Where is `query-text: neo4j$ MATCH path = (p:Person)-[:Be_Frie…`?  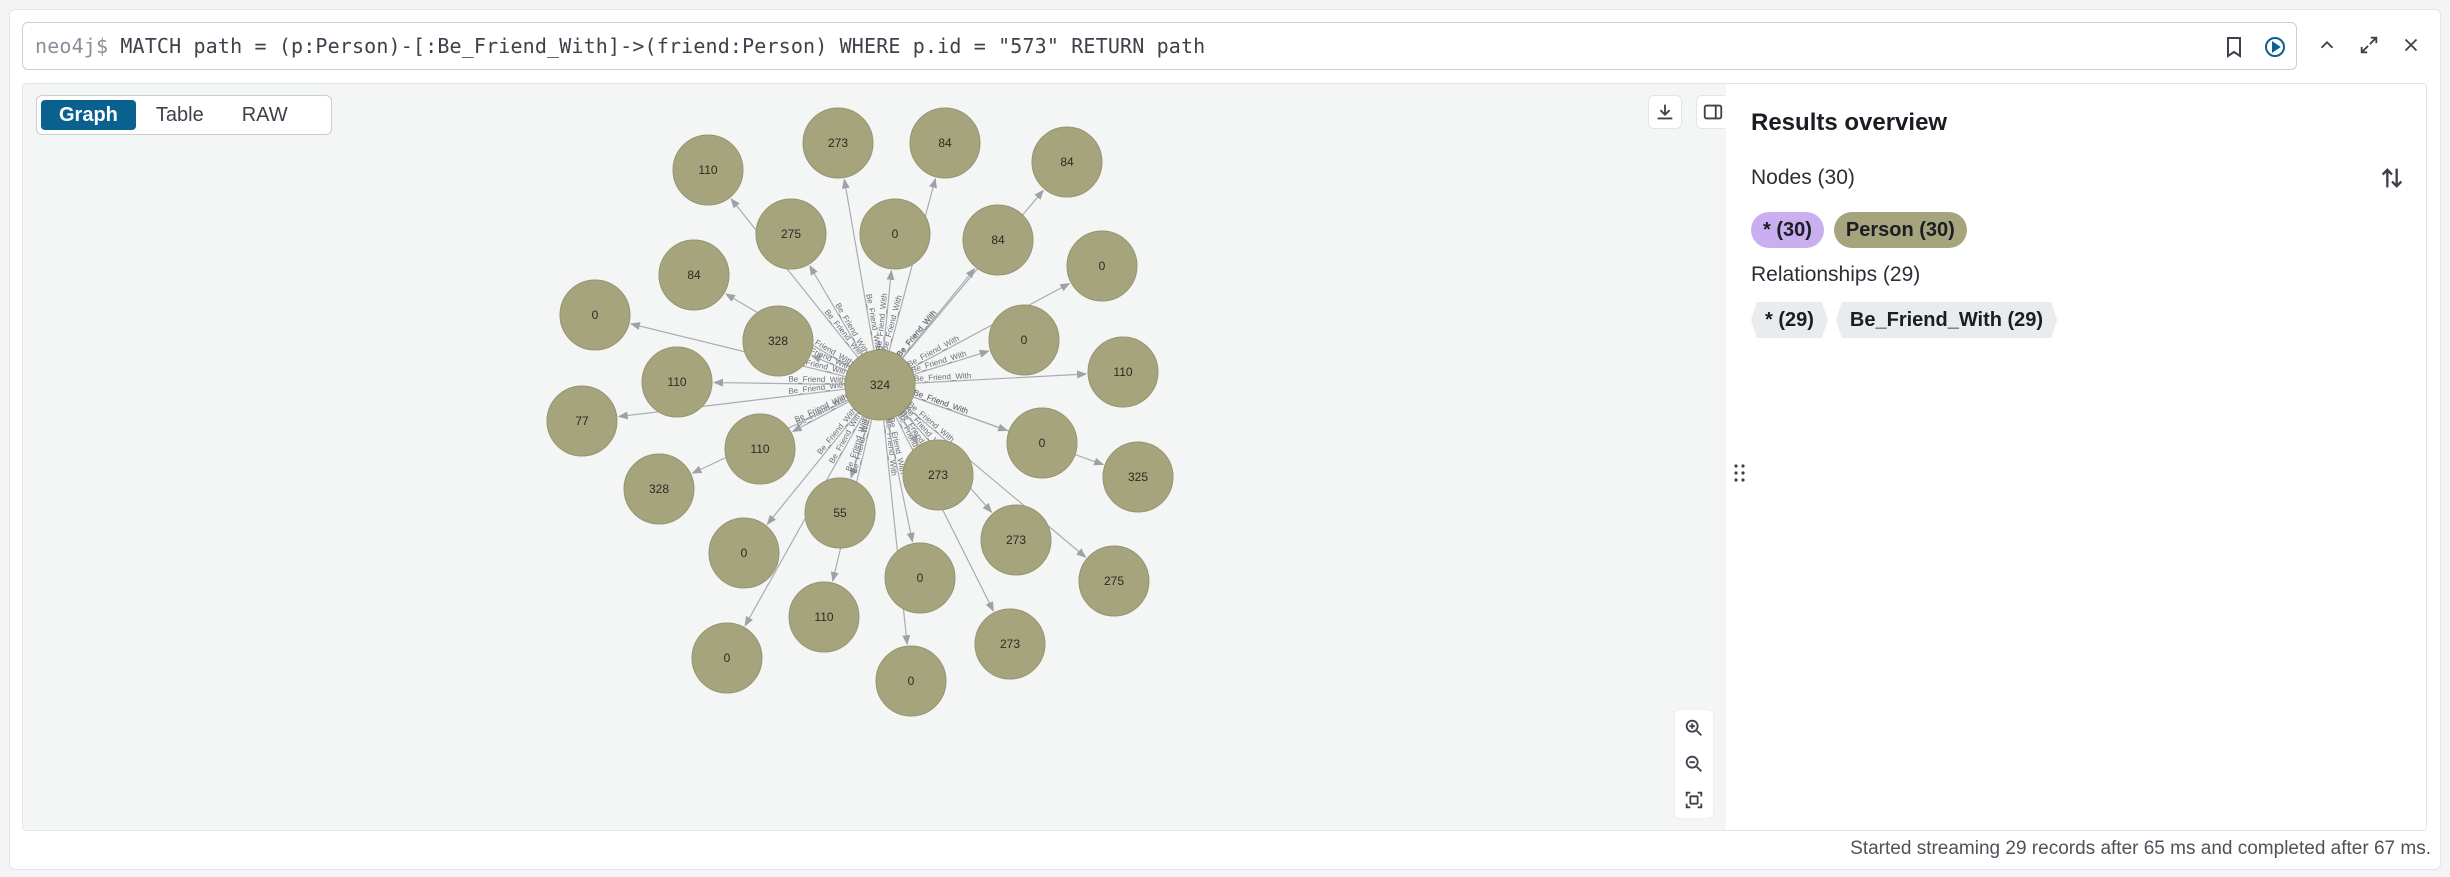 query-text: neo4j$ MATCH path = (p:Person)-[:Be_Frie… is located at coordinates (620, 46).